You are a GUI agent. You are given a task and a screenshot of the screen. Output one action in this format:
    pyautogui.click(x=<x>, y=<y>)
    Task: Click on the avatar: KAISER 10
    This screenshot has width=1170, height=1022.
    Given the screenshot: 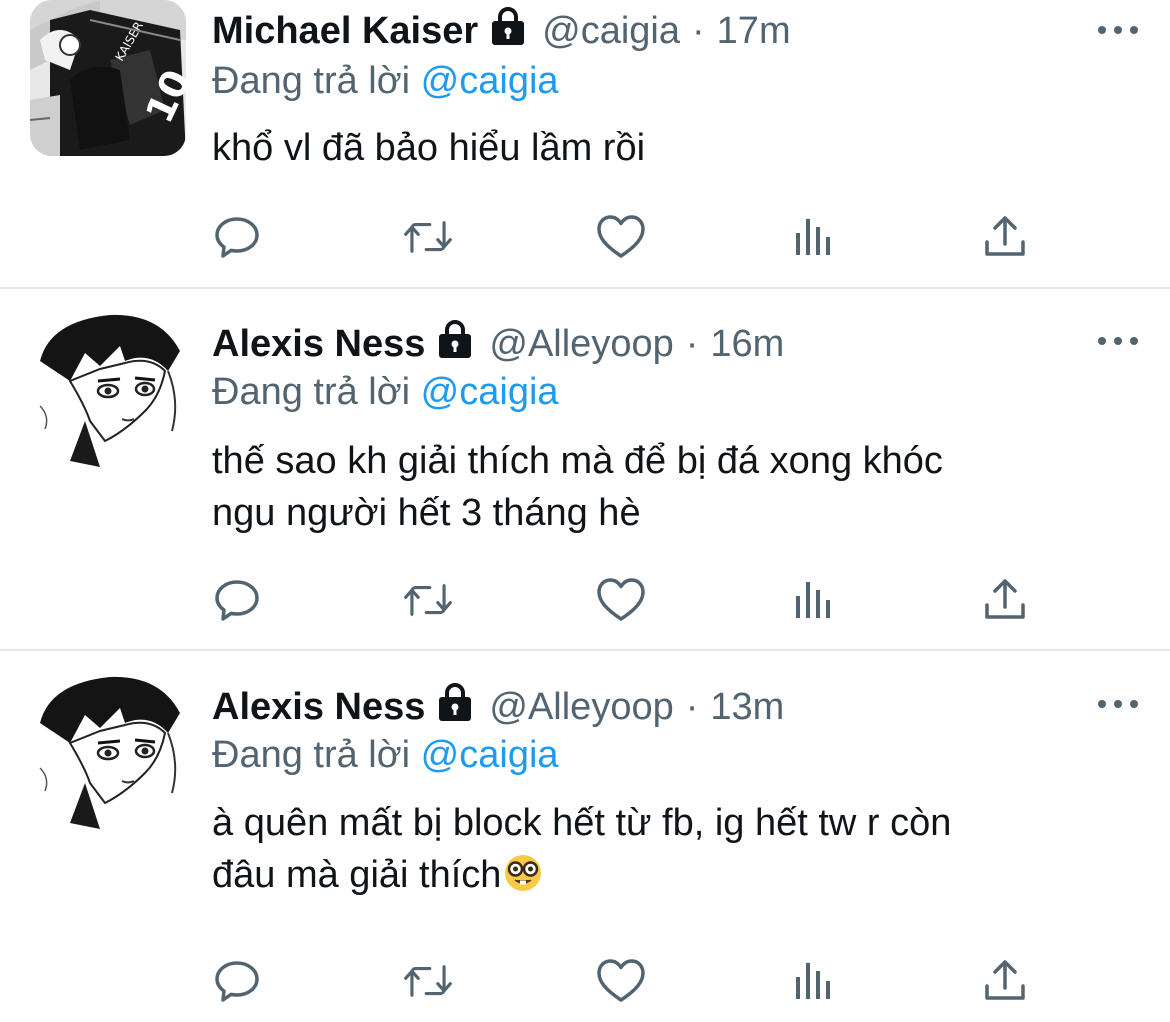 What is the action you would take?
    pyautogui.click(x=108, y=78)
    